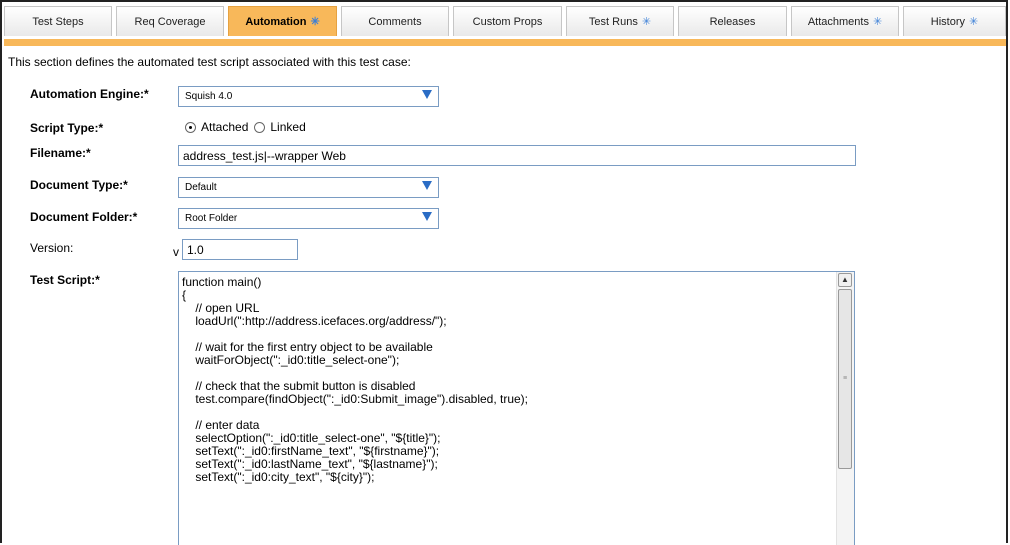  I want to click on tab-label: Test Runs, so click(613, 21).